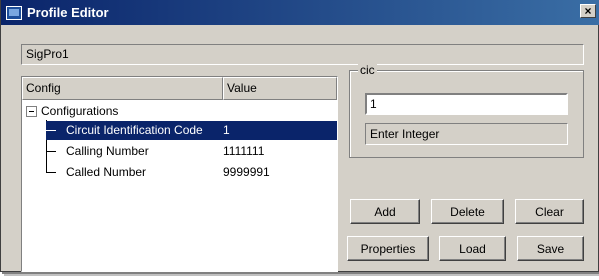 The image size is (599, 280). I want to click on delete-button: Delete, so click(467, 211).